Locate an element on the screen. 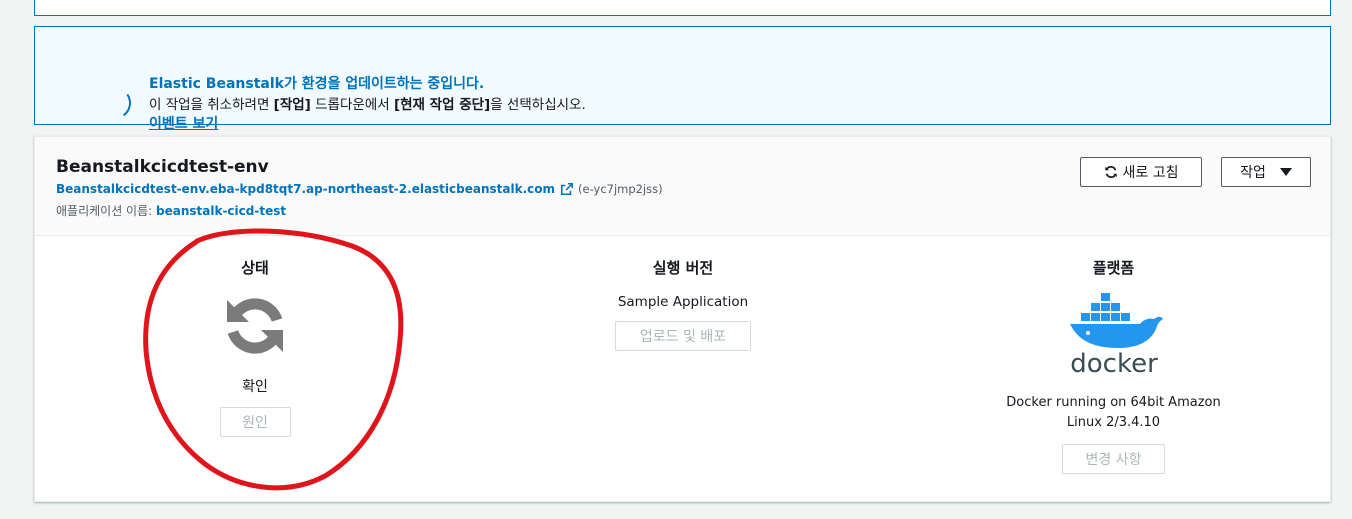 This screenshot has width=1352, height=519. view-events-link: 이벤트 보기 is located at coordinates (183, 123).